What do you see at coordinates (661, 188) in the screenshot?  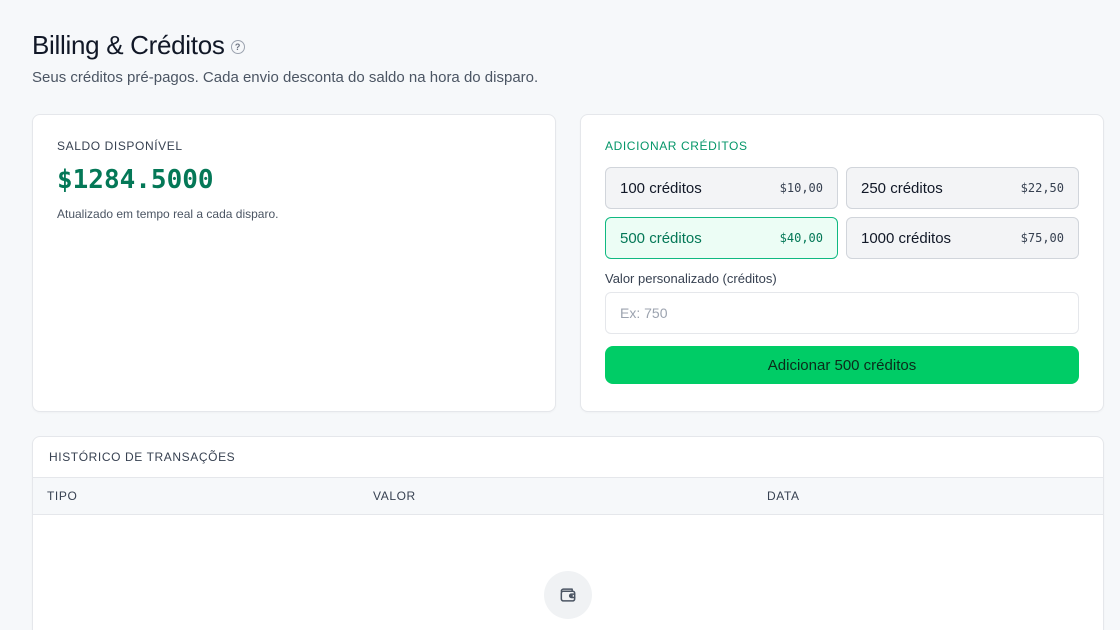 I see `package-name: 100 créditos` at bounding box center [661, 188].